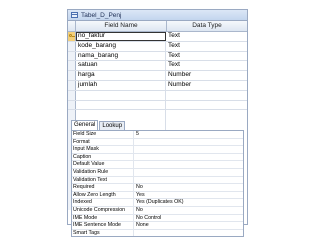 The height and width of the screenshot is (240, 320). Describe the element at coordinates (121, 36) in the screenshot. I see `field-name-cell: no_faktur` at that location.